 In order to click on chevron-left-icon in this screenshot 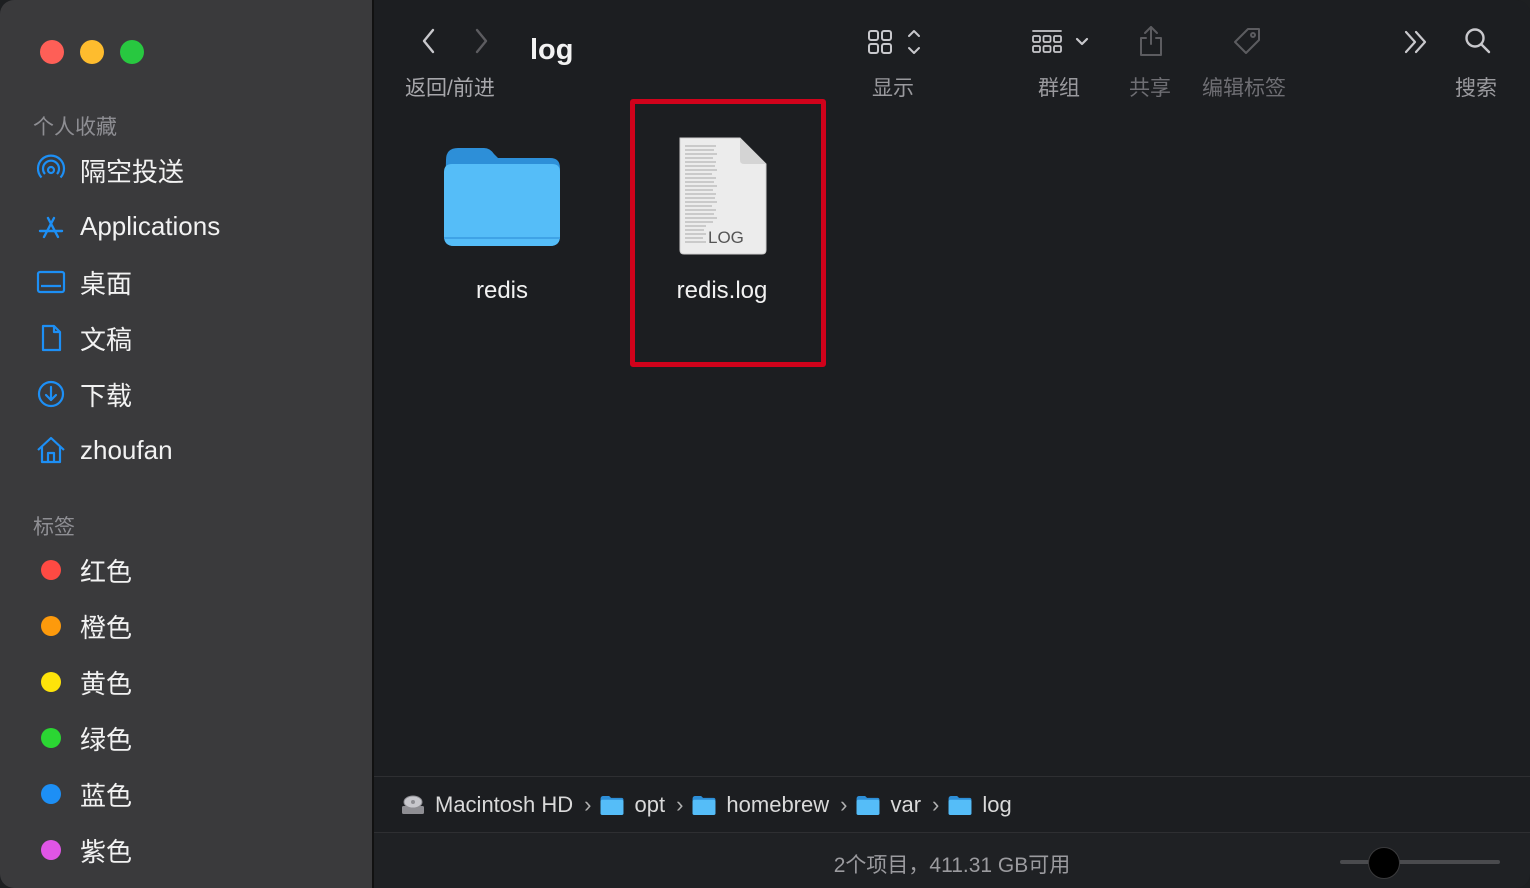, I will do `click(428, 41)`.